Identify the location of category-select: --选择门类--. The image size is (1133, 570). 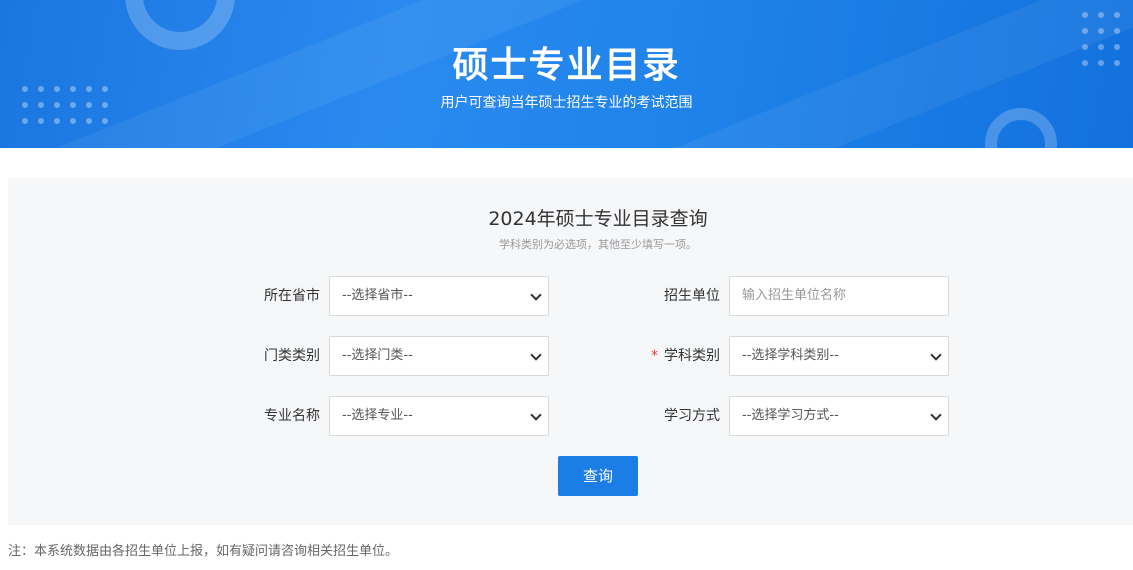
(439, 356).